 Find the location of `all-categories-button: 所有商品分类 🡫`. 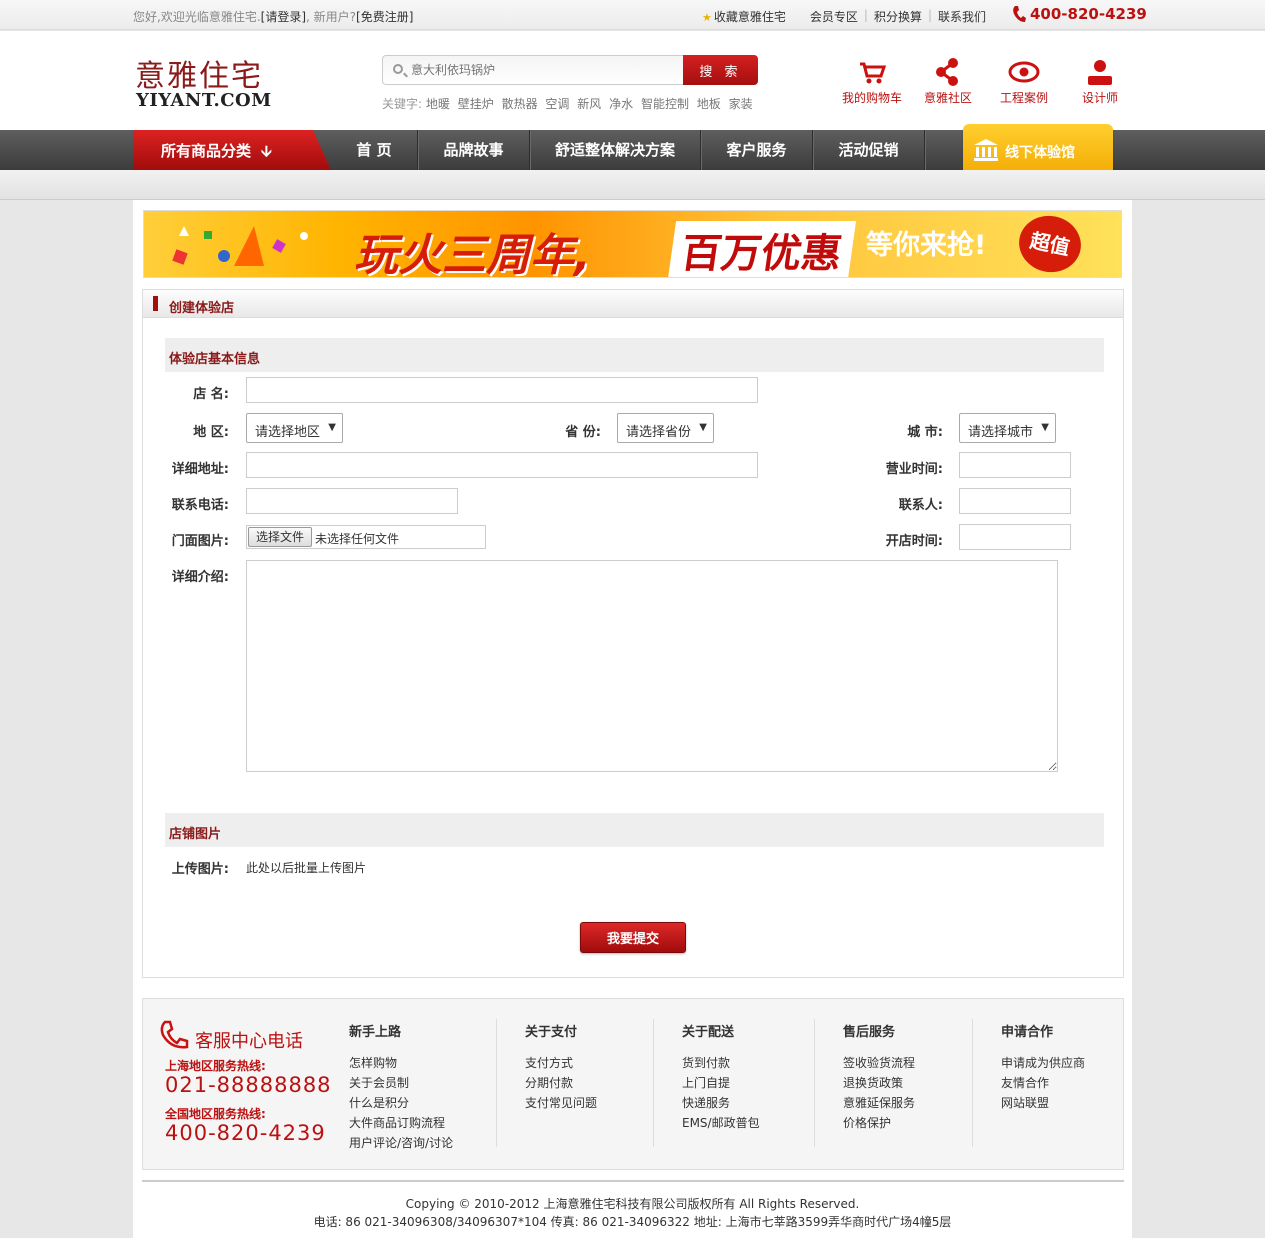

all-categories-button: 所有商品分类 🡫 is located at coordinates (232, 150).